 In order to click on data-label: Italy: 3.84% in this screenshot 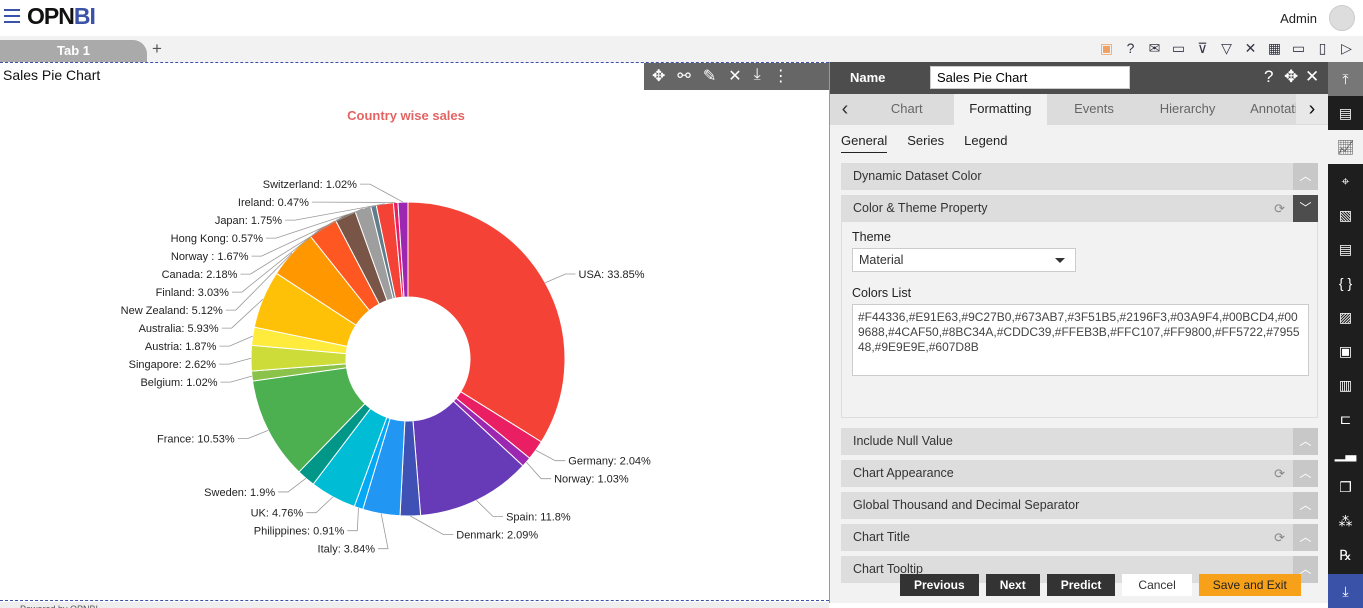, I will do `click(347, 550)`.